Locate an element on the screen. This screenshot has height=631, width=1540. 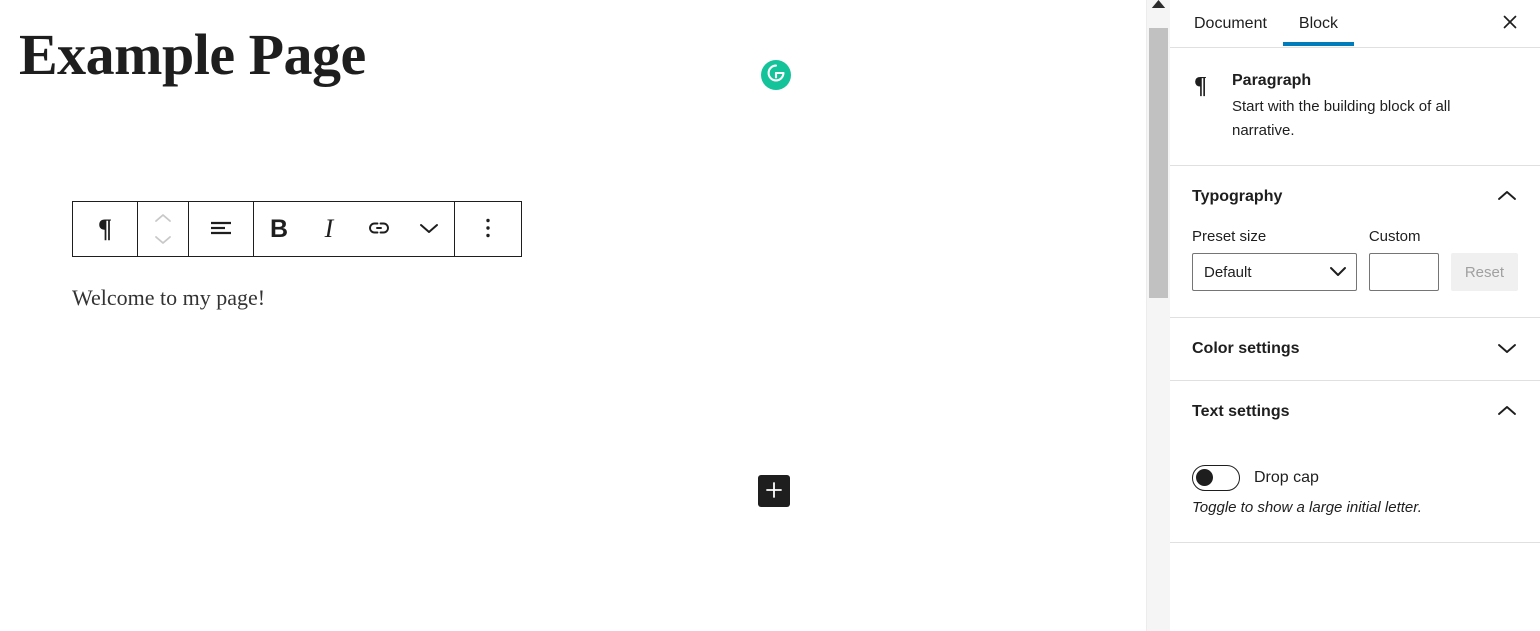
custom-size-field: Custom is located at coordinates (1403, 259).